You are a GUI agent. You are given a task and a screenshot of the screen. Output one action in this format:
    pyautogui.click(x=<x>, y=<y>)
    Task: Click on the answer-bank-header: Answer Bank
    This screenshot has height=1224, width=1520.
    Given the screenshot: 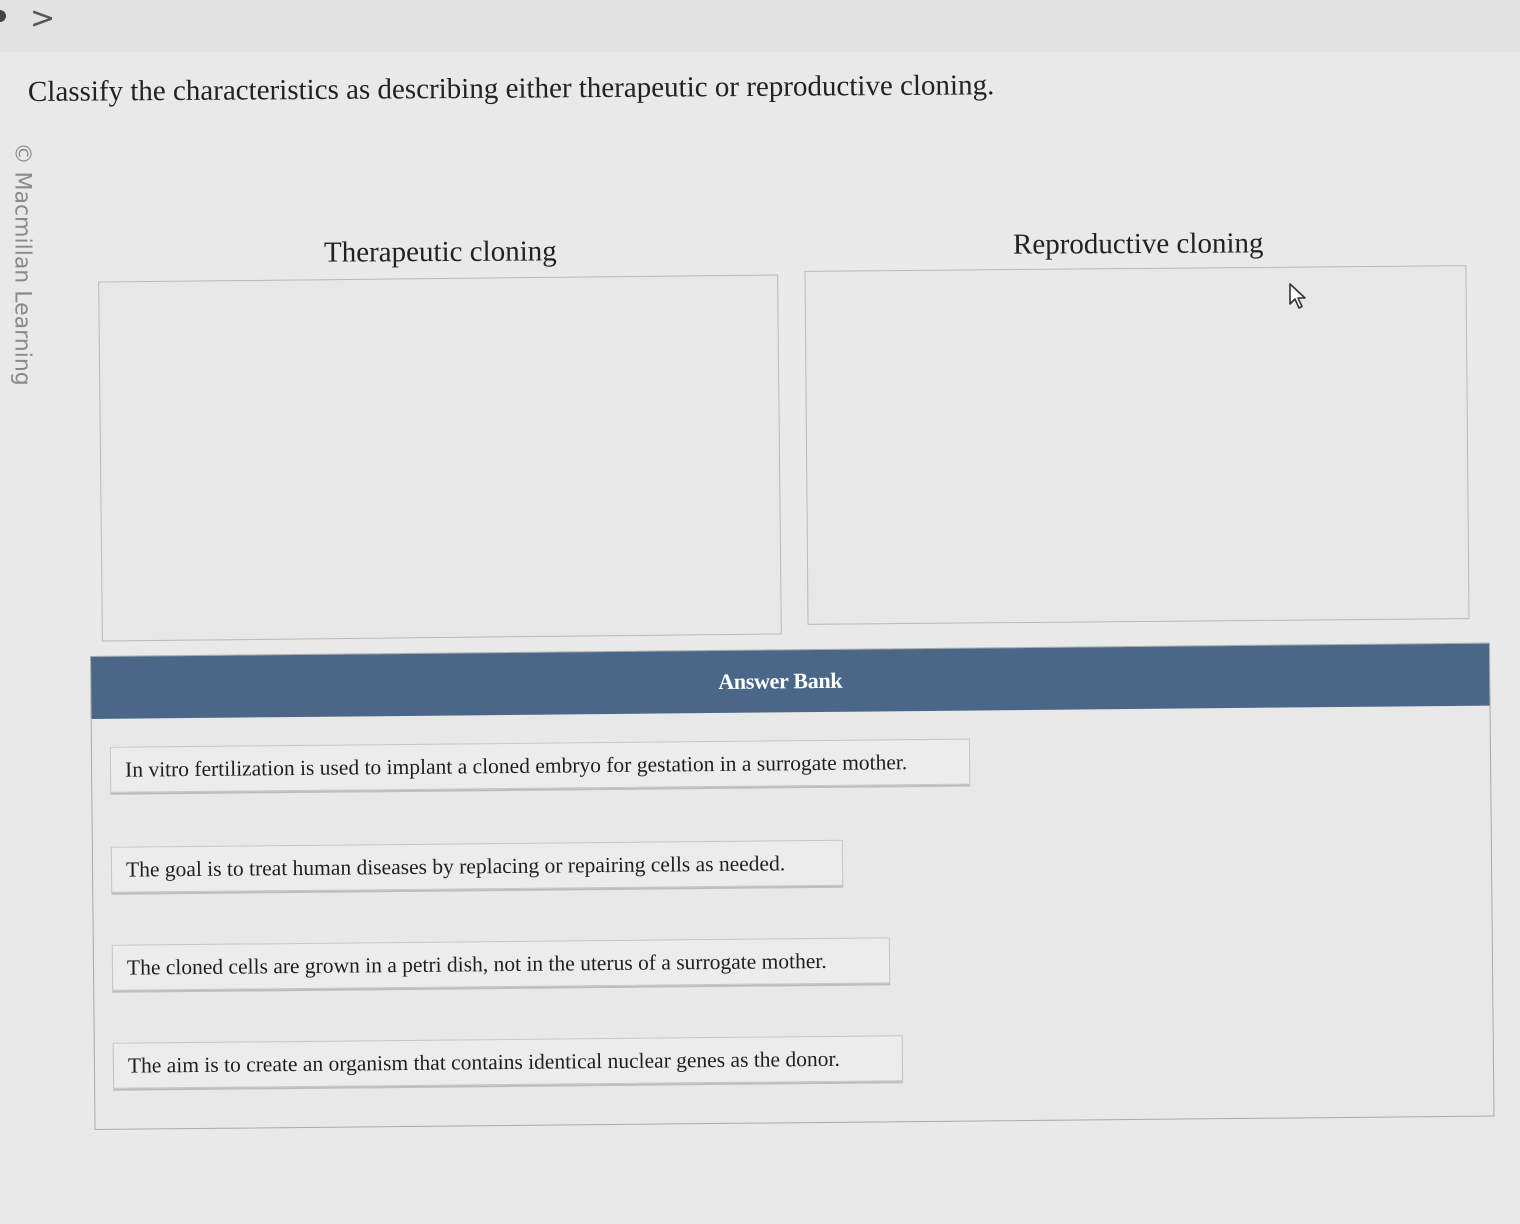 What is the action you would take?
    pyautogui.click(x=790, y=681)
    